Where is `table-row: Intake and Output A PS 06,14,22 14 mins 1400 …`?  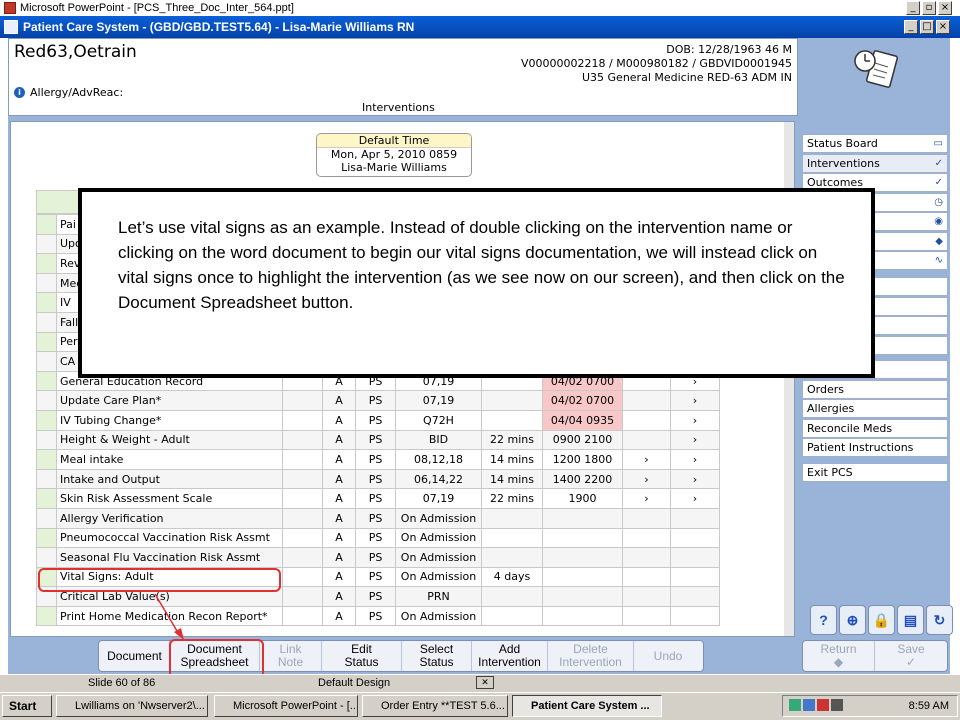
table-row: Intake and Output A PS 06,14,22 14 mins 1400 … is located at coordinates (378, 479).